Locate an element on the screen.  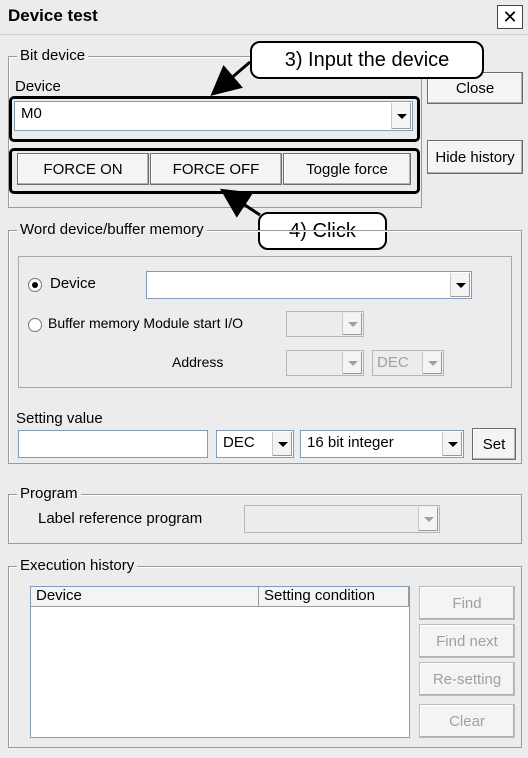
set-button: Set is located at coordinates (494, 444).